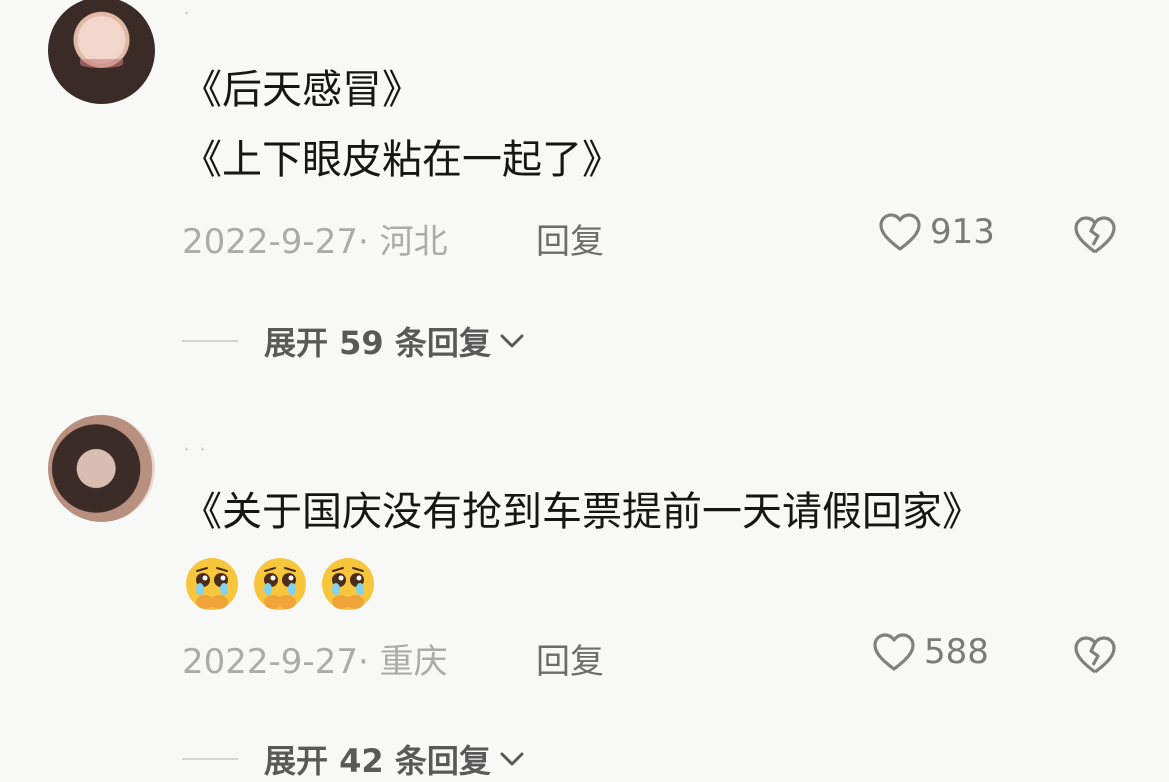 The image size is (1169, 782). I want to click on comment-text-line: 《关于国庆没有抢到车票提前一天请假回家》, so click(582, 512).